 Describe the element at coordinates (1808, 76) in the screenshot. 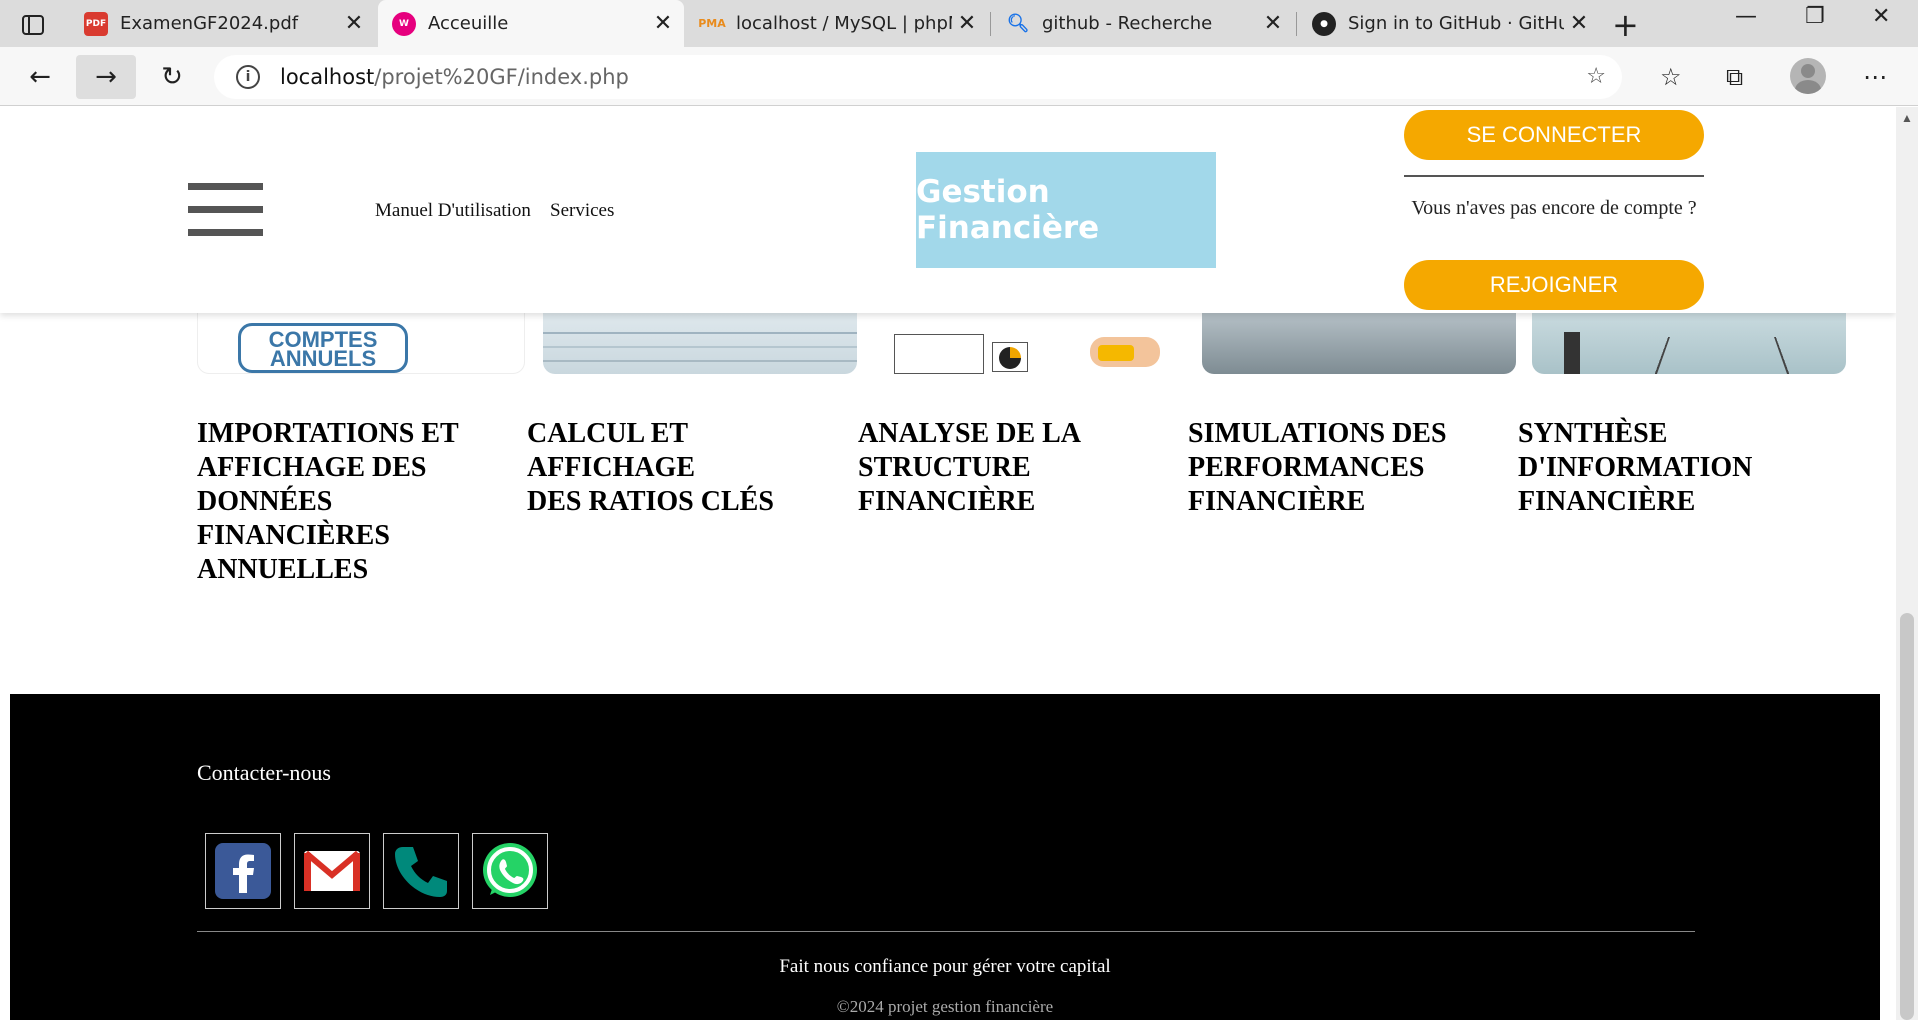

I see `profile-avatar` at that location.